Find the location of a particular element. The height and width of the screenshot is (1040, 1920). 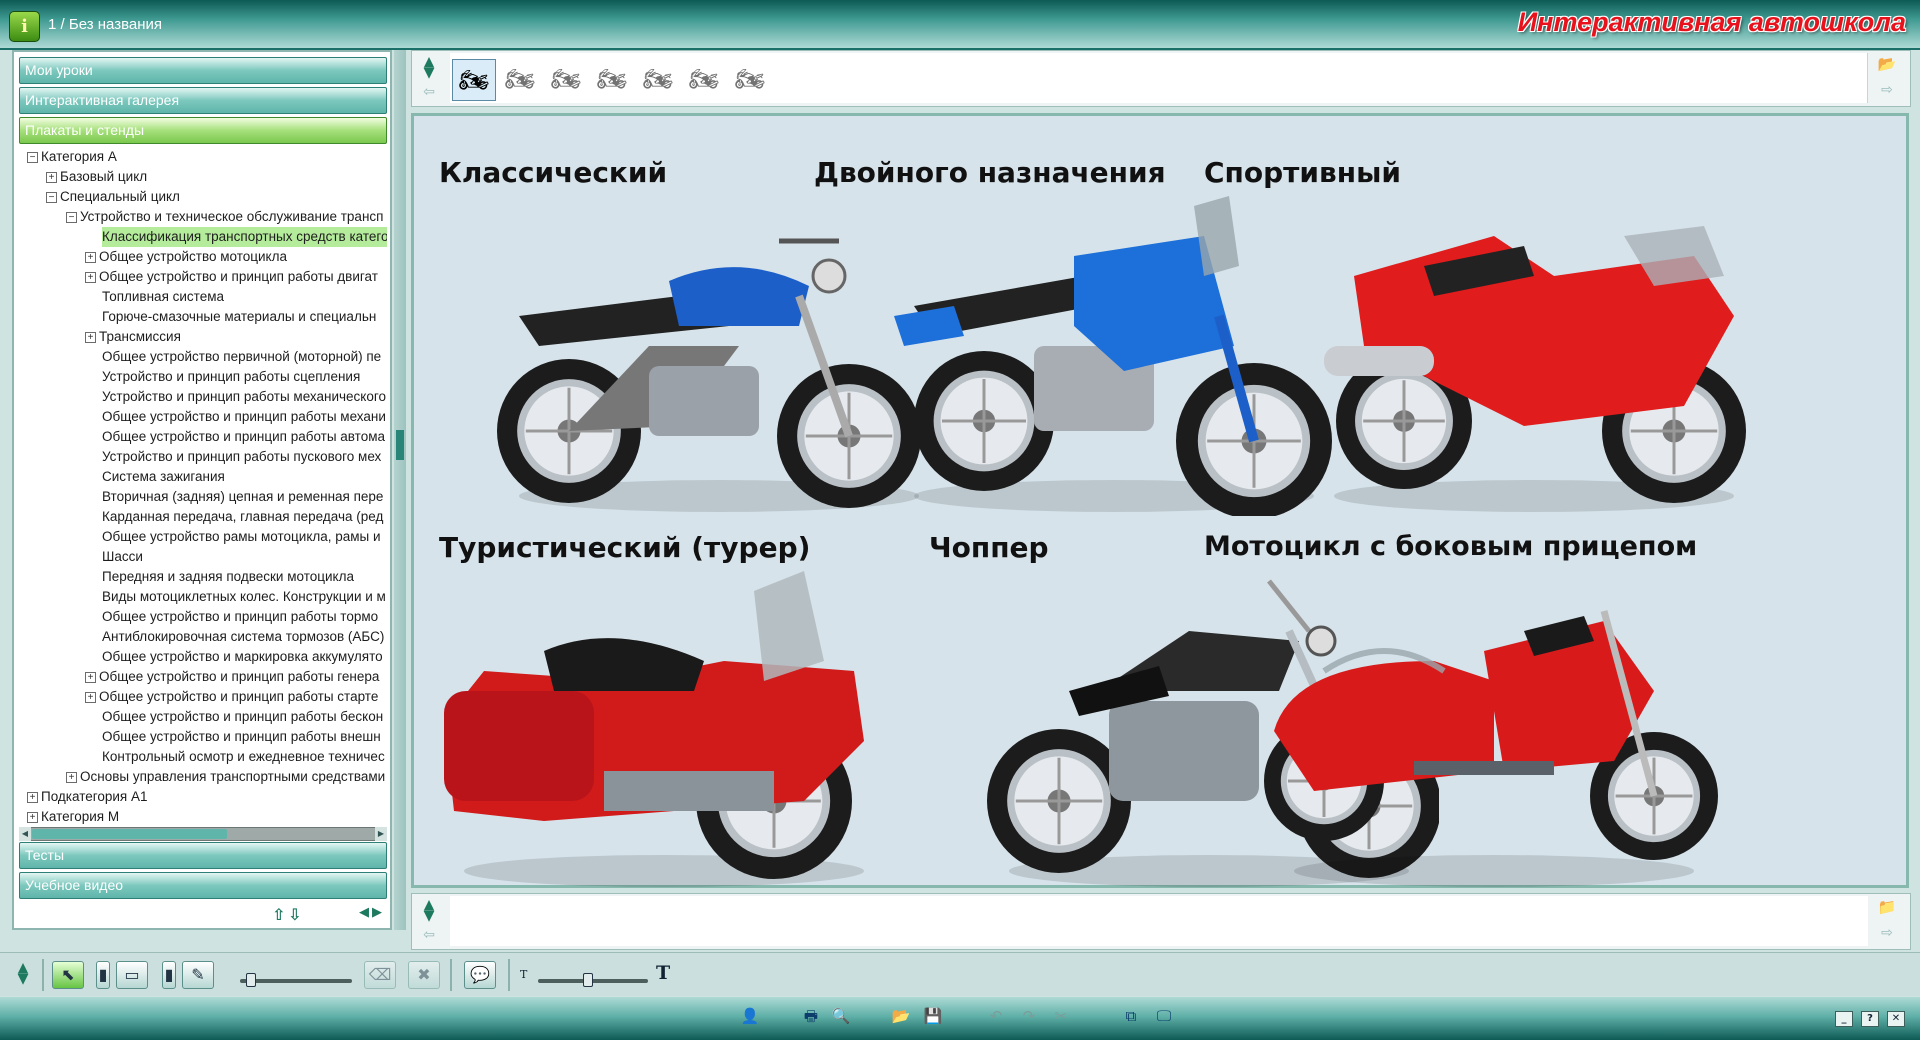

tree-item: Общее устройство и маркировка аккумулято is located at coordinates (242, 657).